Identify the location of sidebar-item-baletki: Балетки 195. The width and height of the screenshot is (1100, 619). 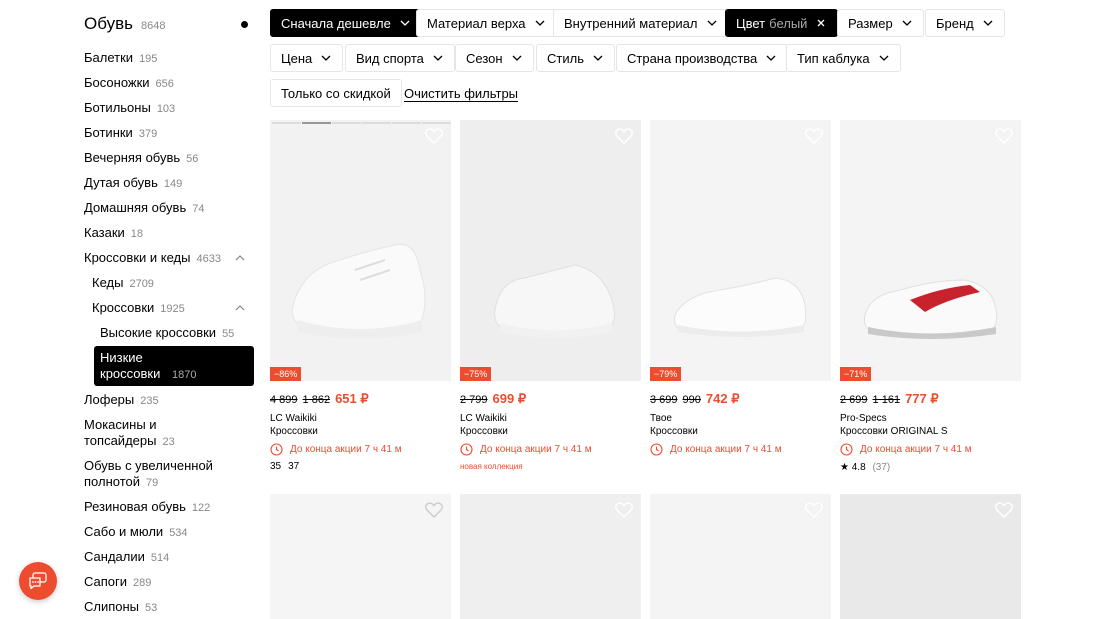
(120, 58).